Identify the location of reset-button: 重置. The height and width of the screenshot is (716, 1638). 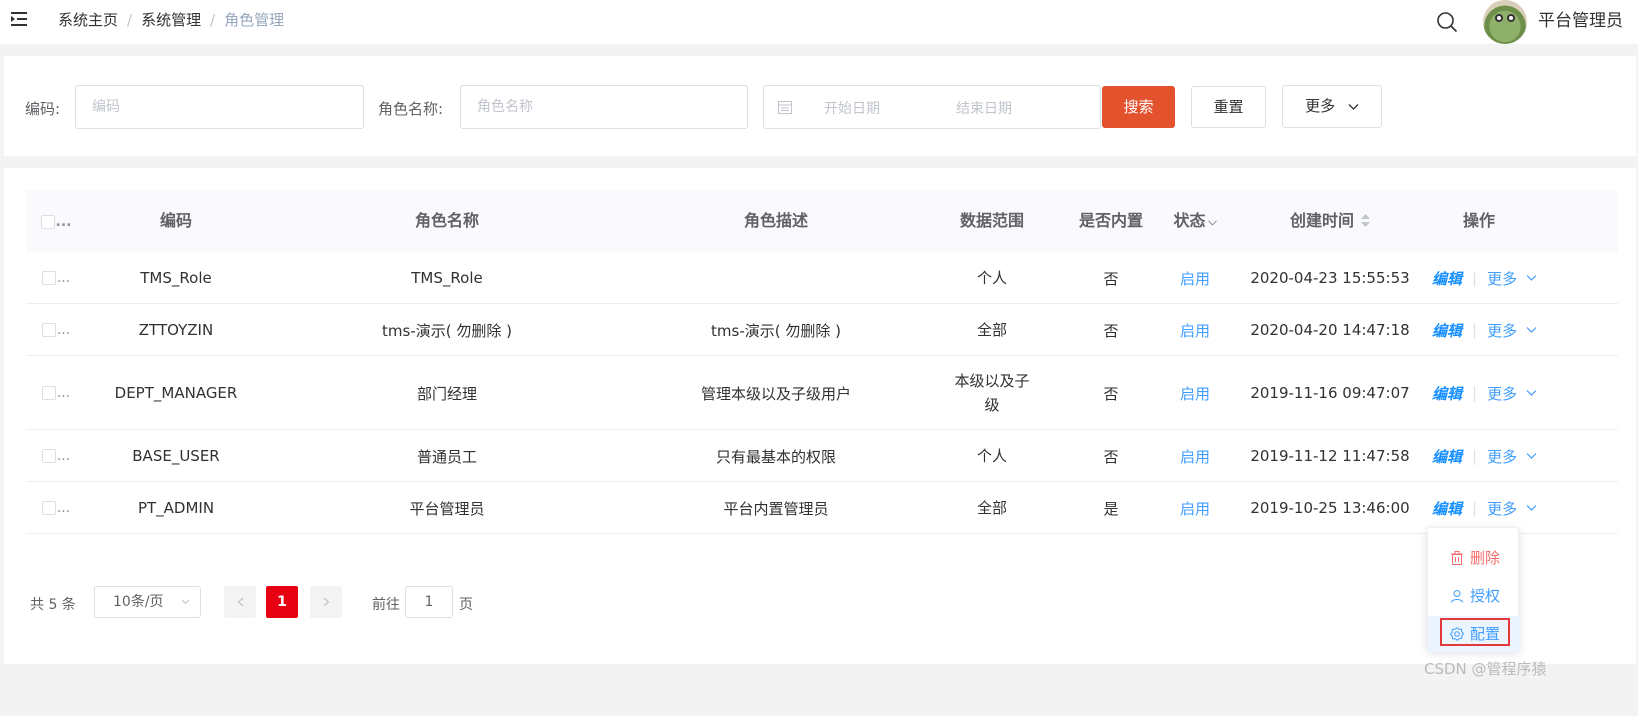
(1228, 107).